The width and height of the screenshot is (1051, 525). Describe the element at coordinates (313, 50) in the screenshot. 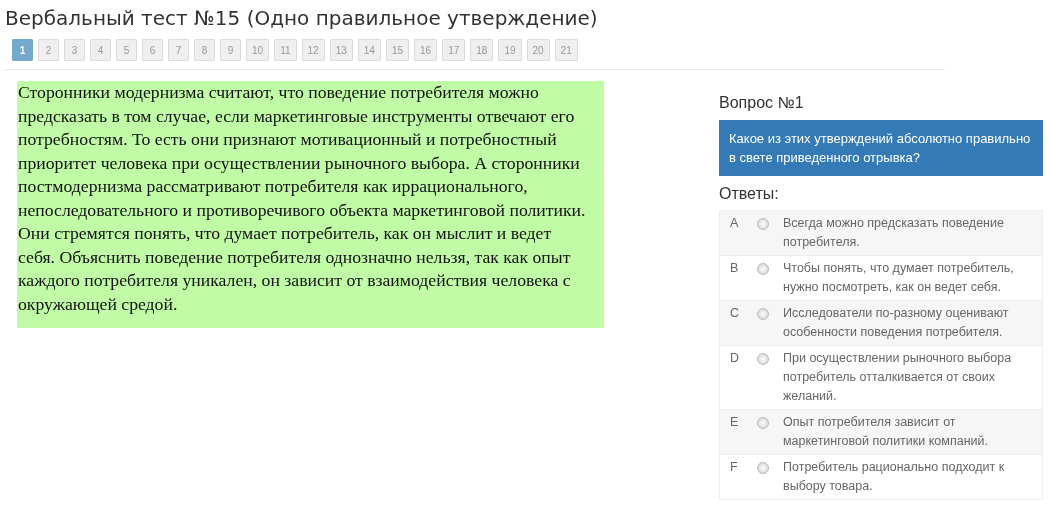

I see `page-button: 12` at that location.